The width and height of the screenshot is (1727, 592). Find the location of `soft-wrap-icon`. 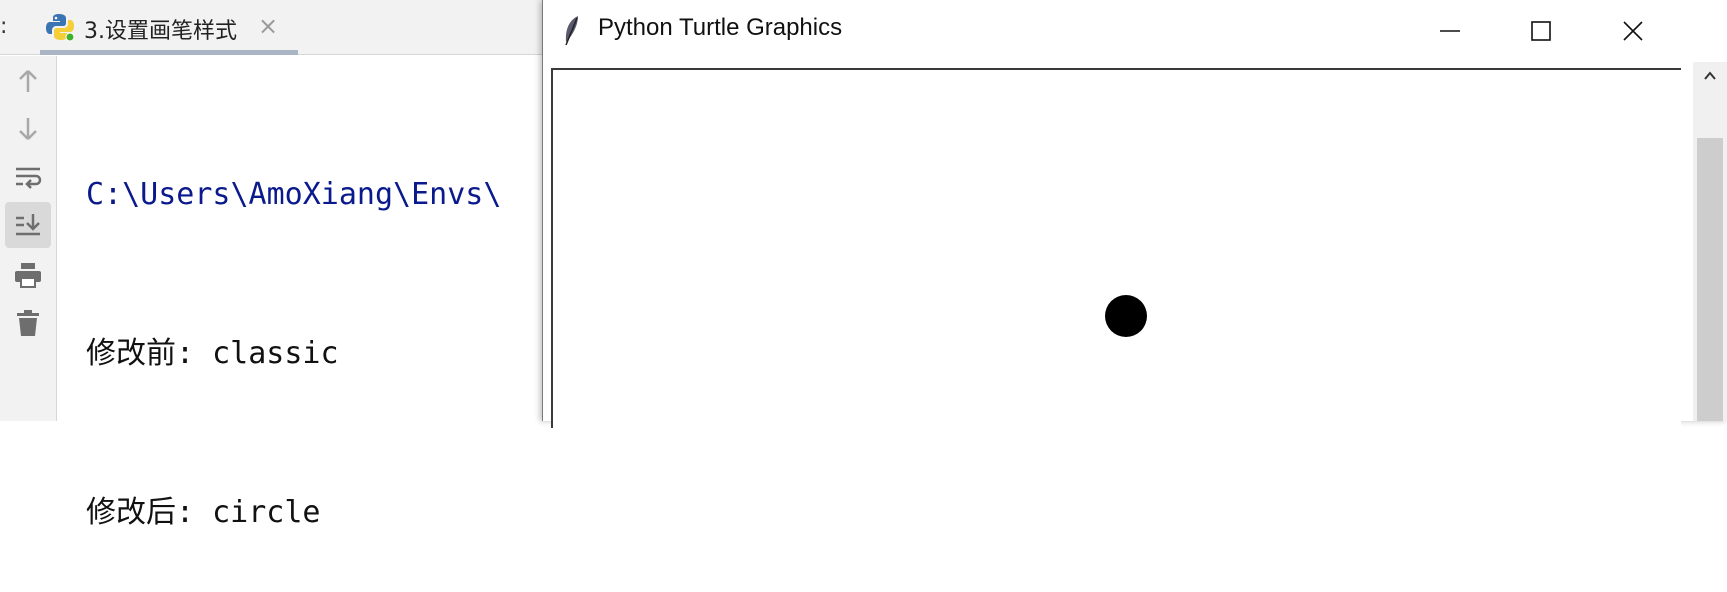

soft-wrap-icon is located at coordinates (29, 178).